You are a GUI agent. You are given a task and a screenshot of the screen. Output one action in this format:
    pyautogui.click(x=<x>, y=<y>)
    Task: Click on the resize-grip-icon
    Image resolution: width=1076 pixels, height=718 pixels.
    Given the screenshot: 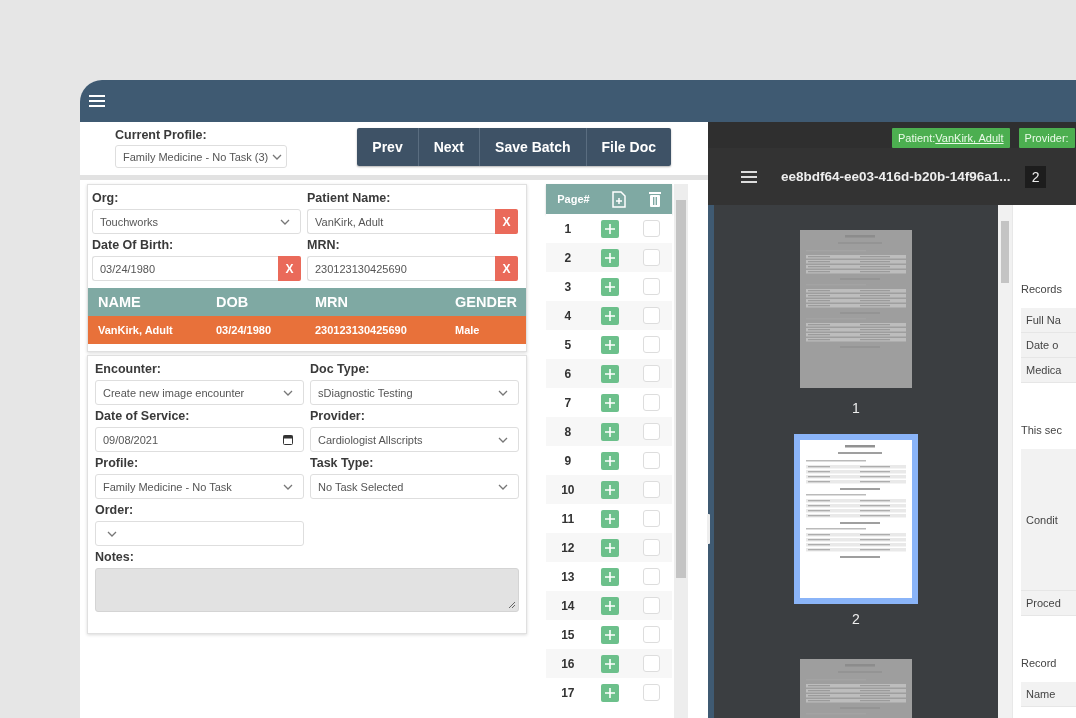 What is the action you would take?
    pyautogui.click(x=512, y=605)
    